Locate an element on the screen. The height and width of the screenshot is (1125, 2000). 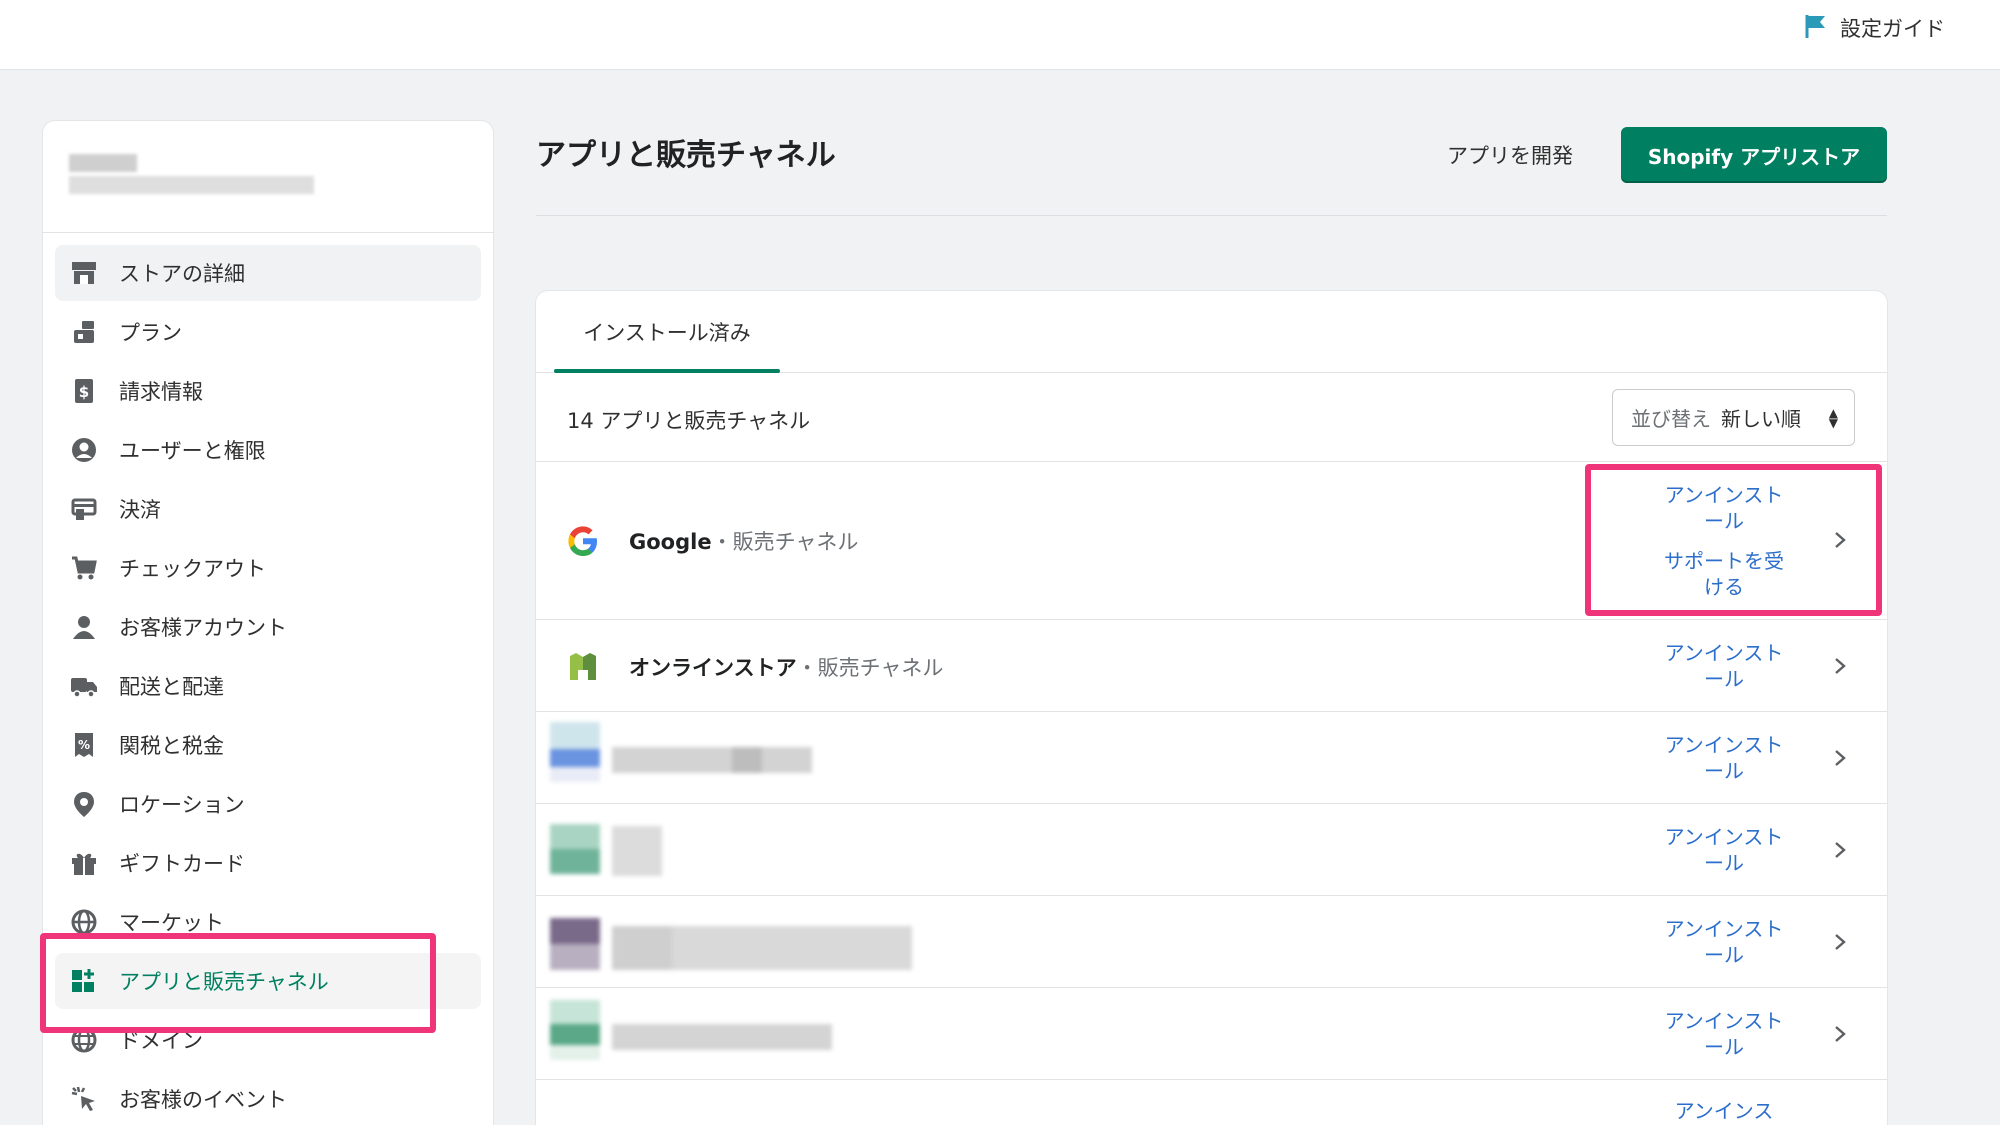
sidebar-item-label: 関税と税金 is located at coordinates (171, 746).